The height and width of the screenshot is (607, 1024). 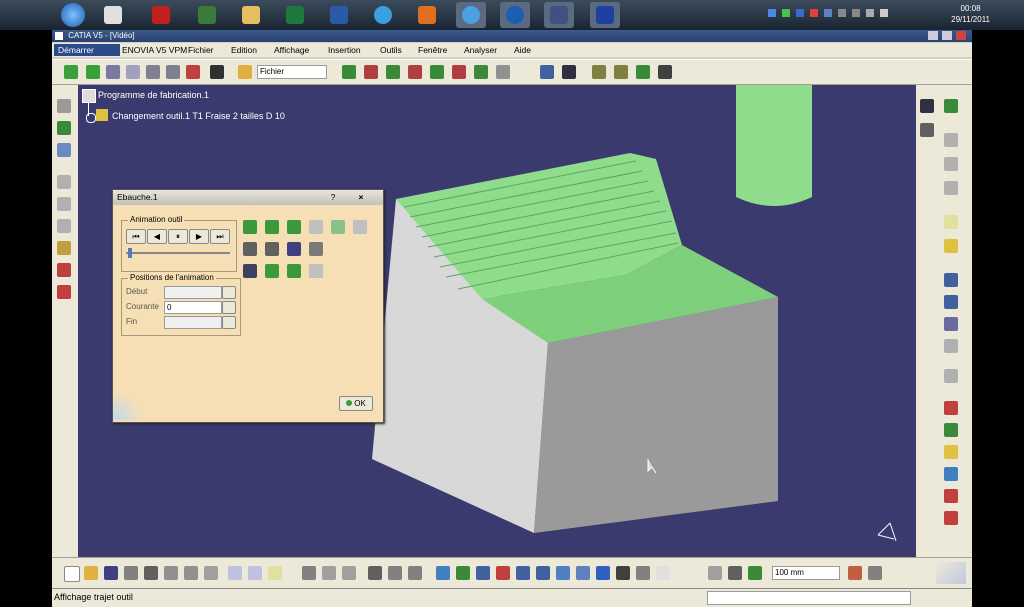 I want to click on menu-outils: Outils, so click(x=391, y=50).